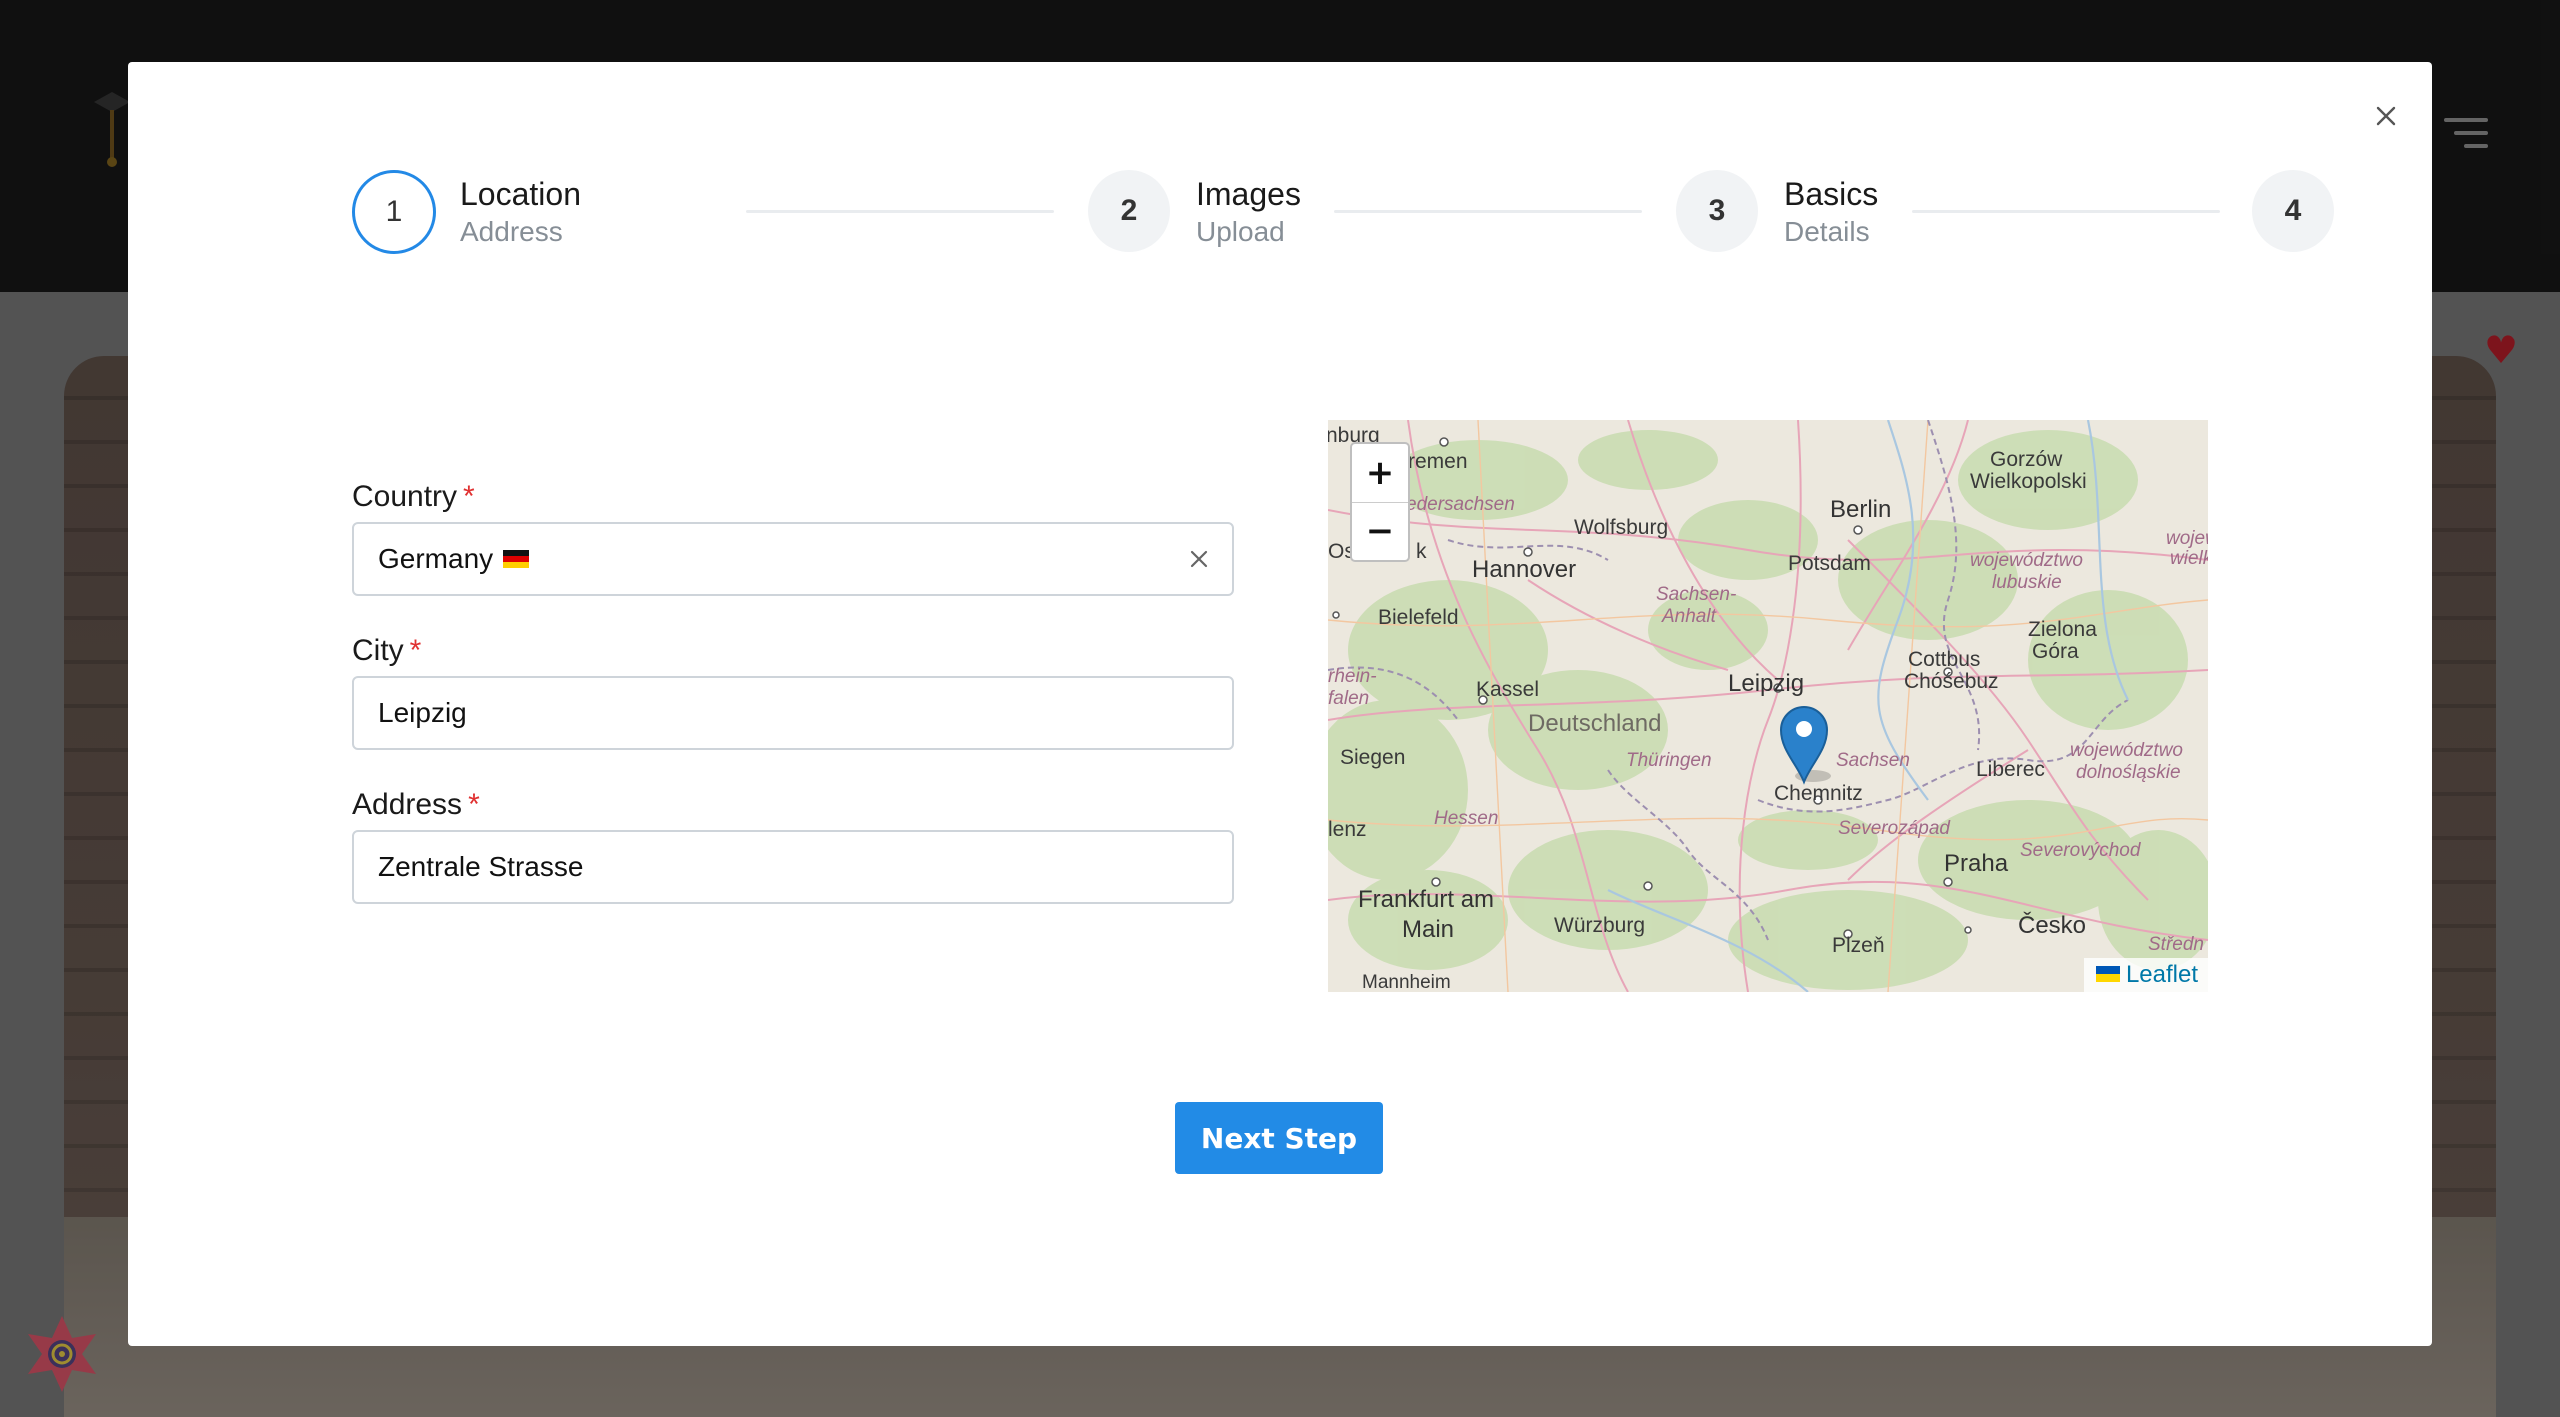  Describe the element at coordinates (1428, 929) in the screenshot. I see `map-label-frankfurt-2: Main` at that location.